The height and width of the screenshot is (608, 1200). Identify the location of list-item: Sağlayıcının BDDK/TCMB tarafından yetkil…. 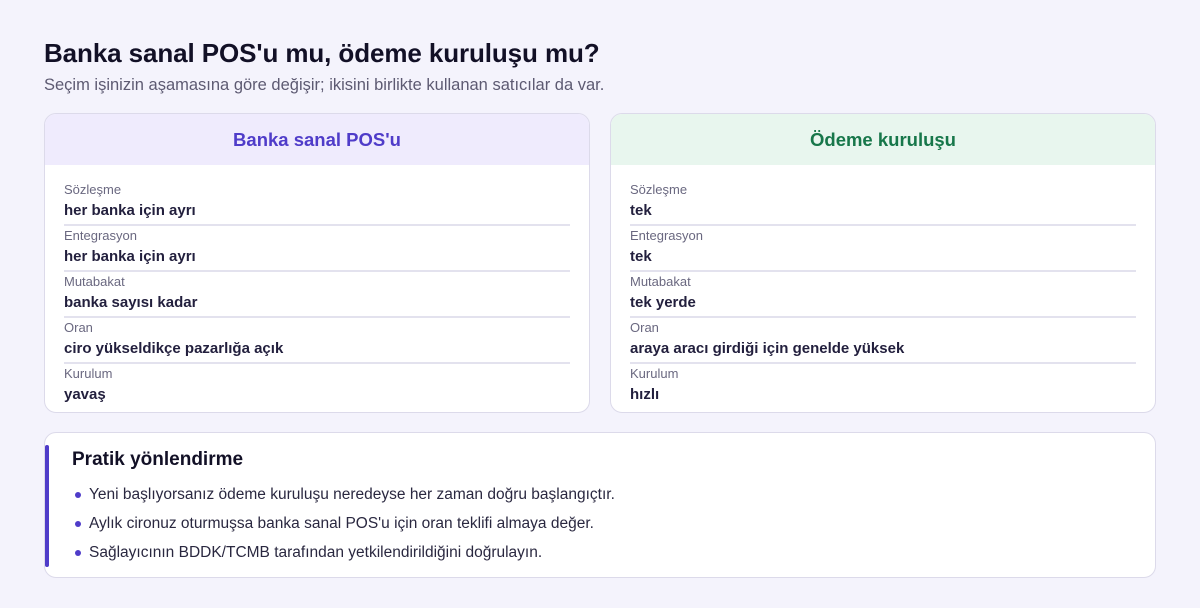
(344, 552).